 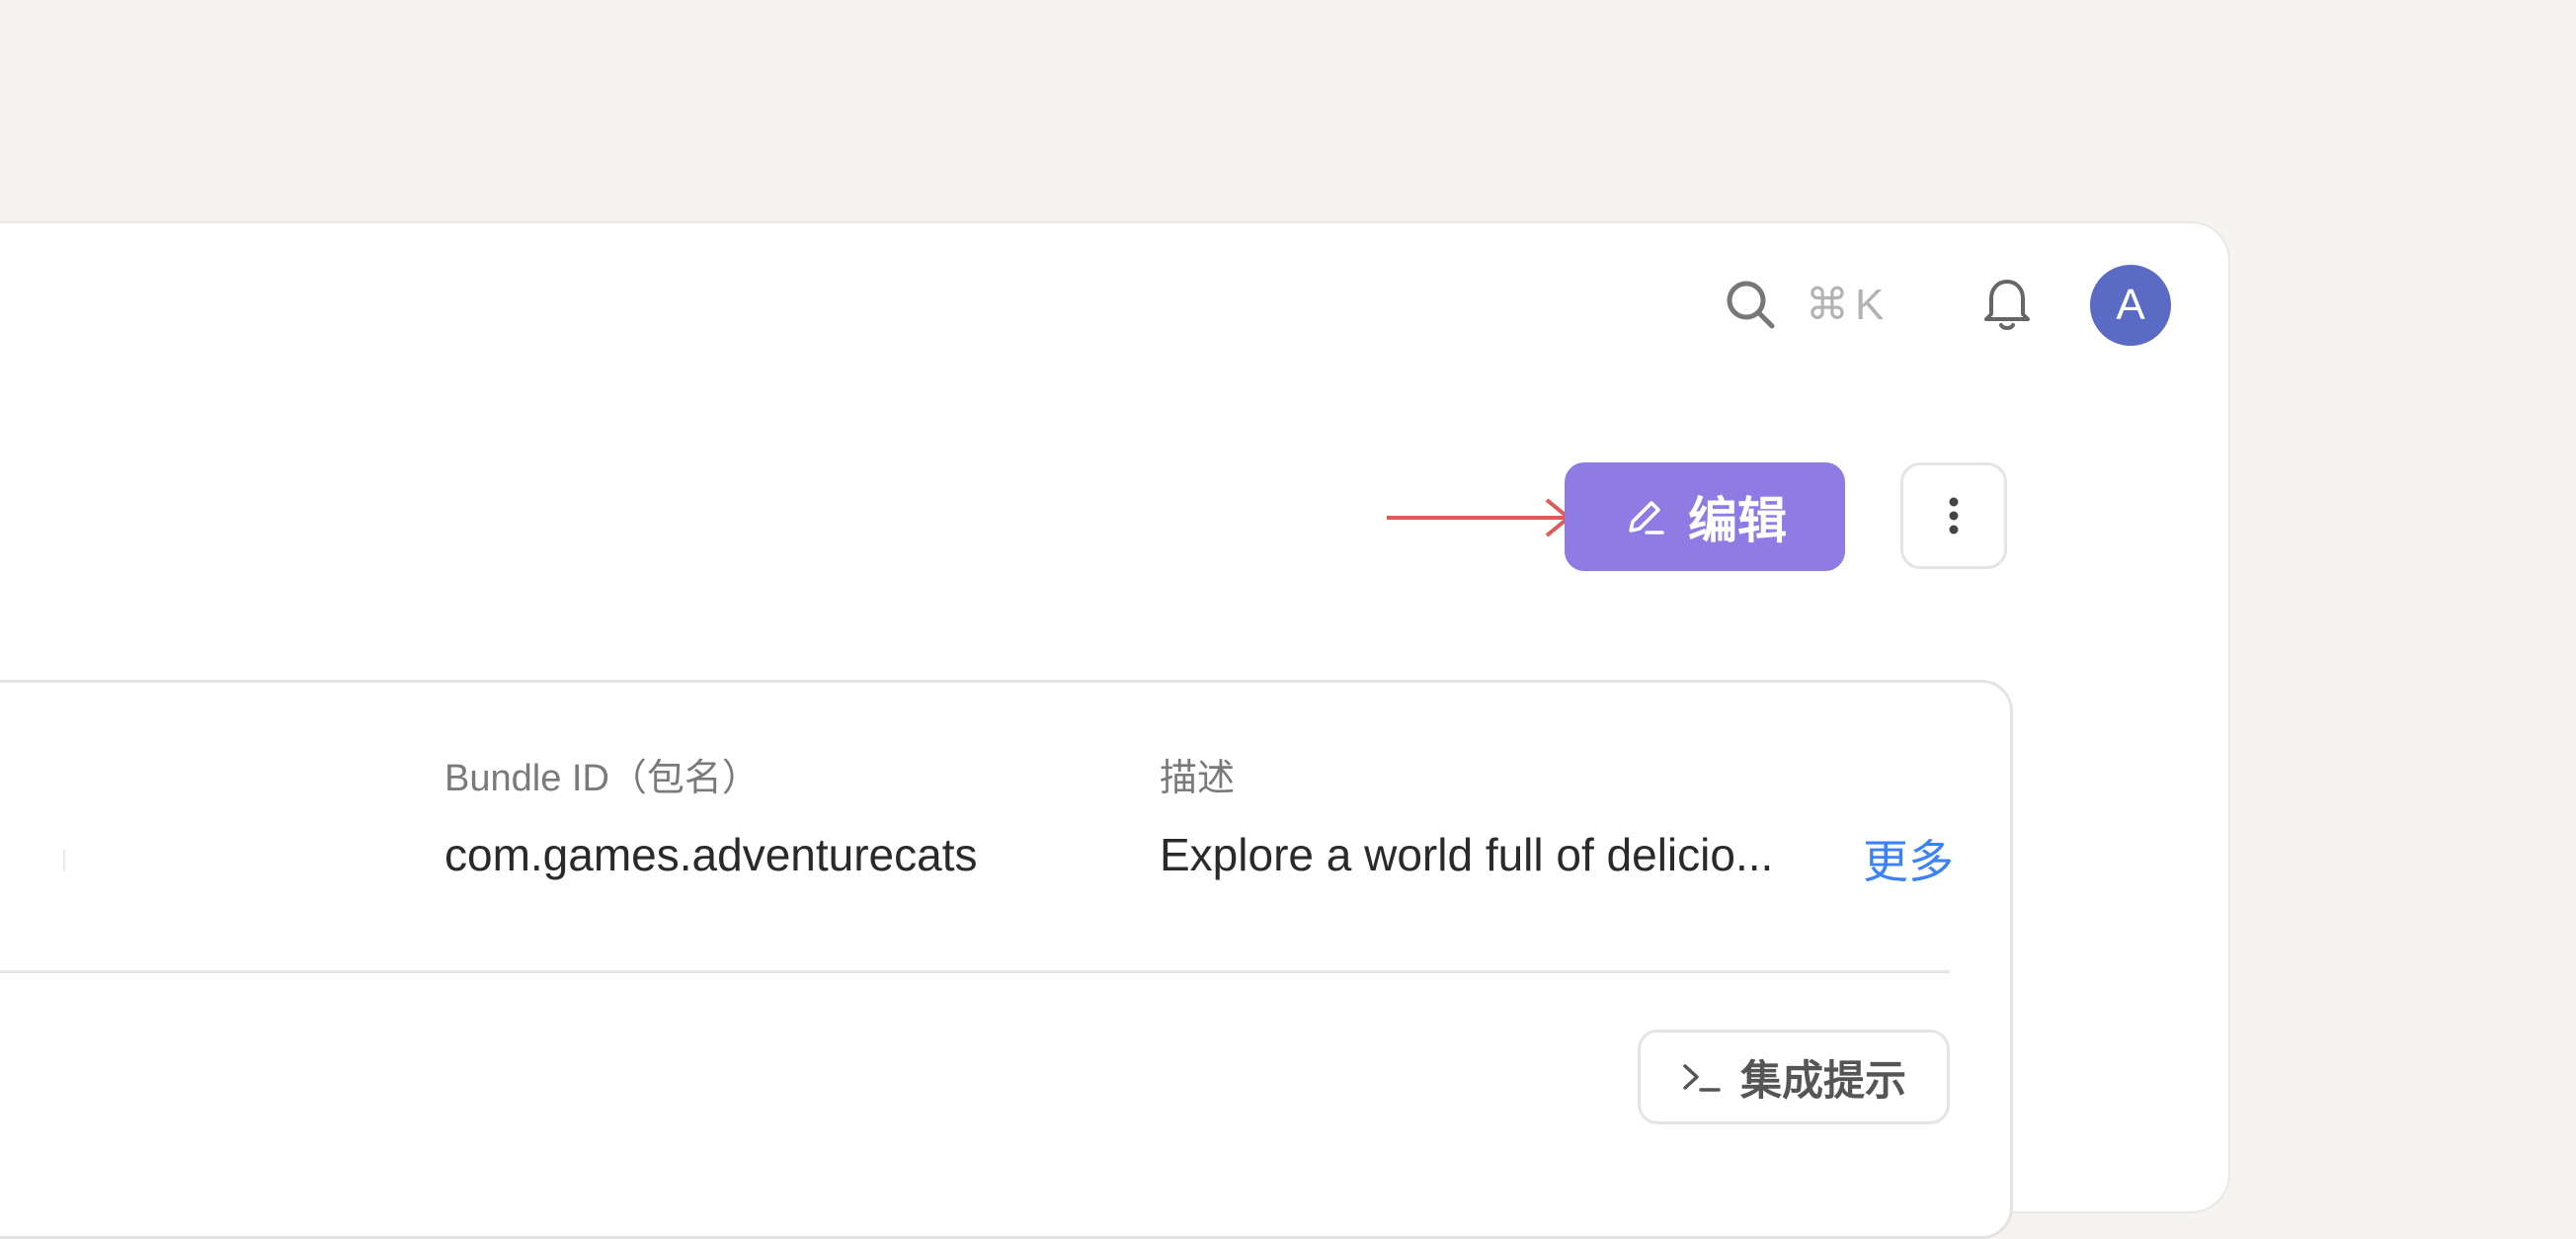 What do you see at coordinates (1198, 778) in the screenshot?
I see `description-label: 描述` at bounding box center [1198, 778].